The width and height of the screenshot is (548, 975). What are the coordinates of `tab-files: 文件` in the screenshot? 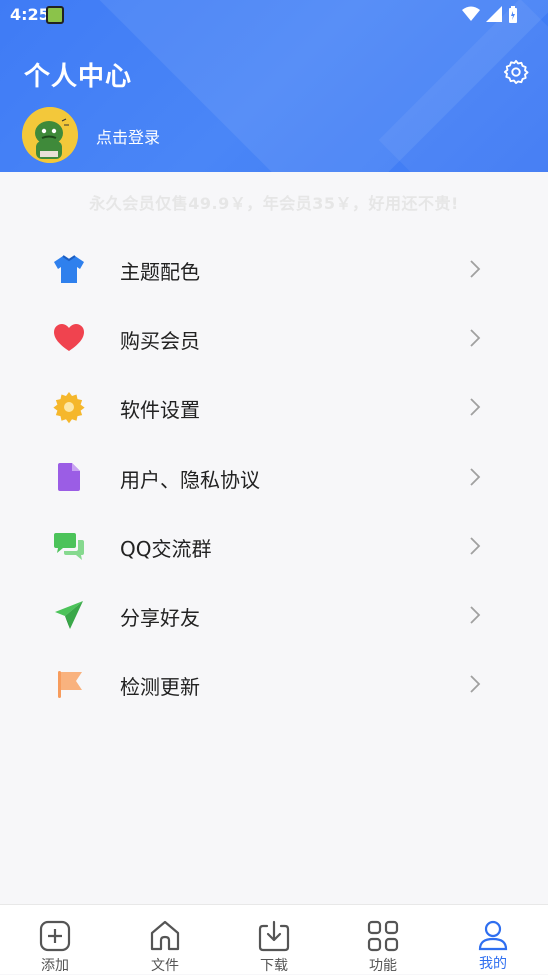 It's located at (165, 940).